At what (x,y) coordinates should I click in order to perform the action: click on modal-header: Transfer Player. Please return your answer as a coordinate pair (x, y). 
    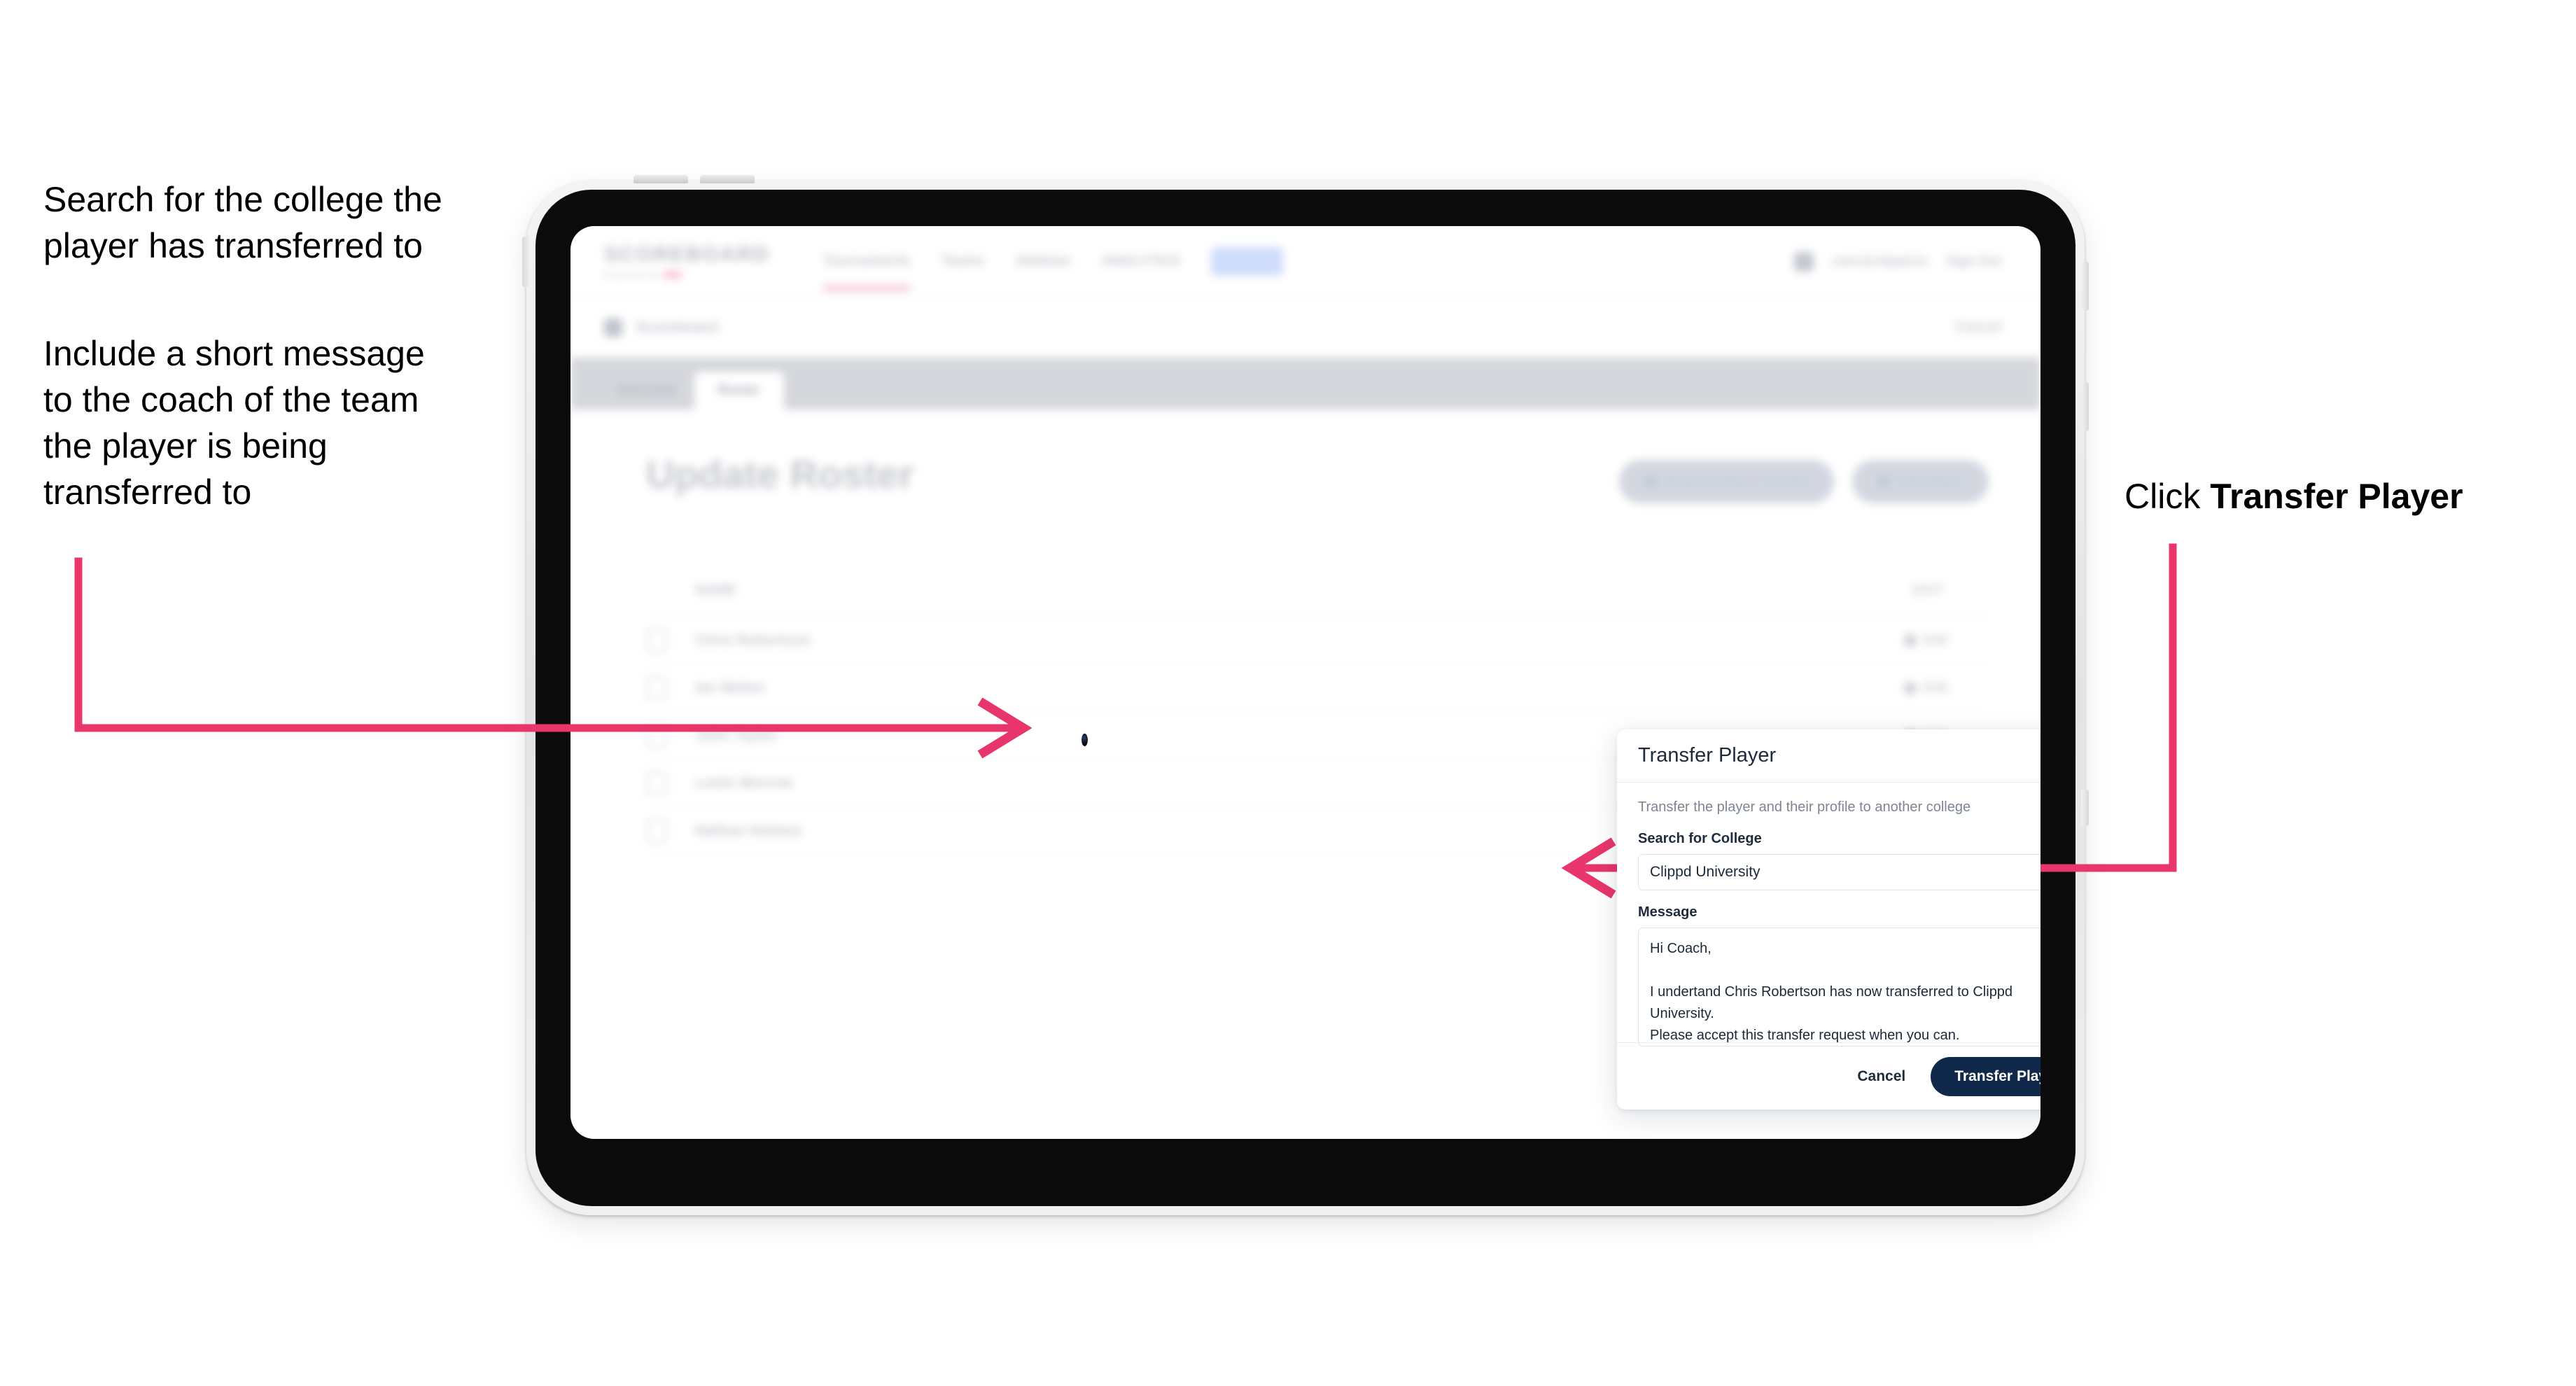
    Looking at the image, I should click on (1828, 756).